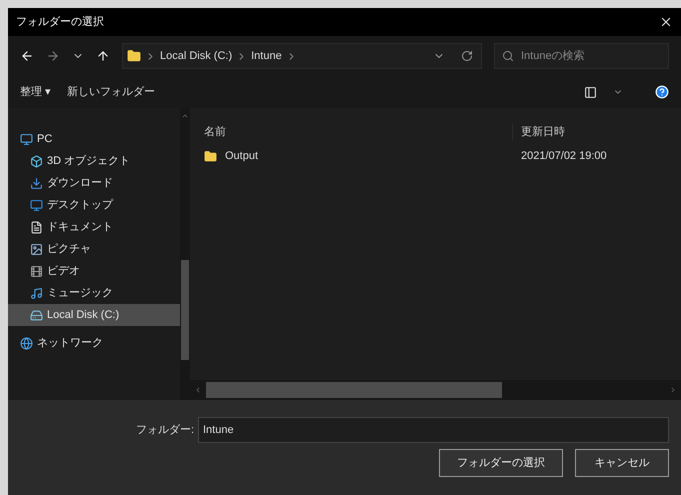  What do you see at coordinates (185, 254) in the screenshot?
I see `scrollbar` at bounding box center [185, 254].